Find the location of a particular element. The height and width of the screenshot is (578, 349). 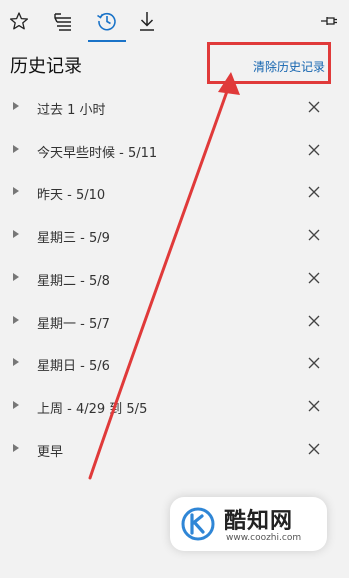

history-group-label: 星期日 - 5/6 is located at coordinates (73, 367).